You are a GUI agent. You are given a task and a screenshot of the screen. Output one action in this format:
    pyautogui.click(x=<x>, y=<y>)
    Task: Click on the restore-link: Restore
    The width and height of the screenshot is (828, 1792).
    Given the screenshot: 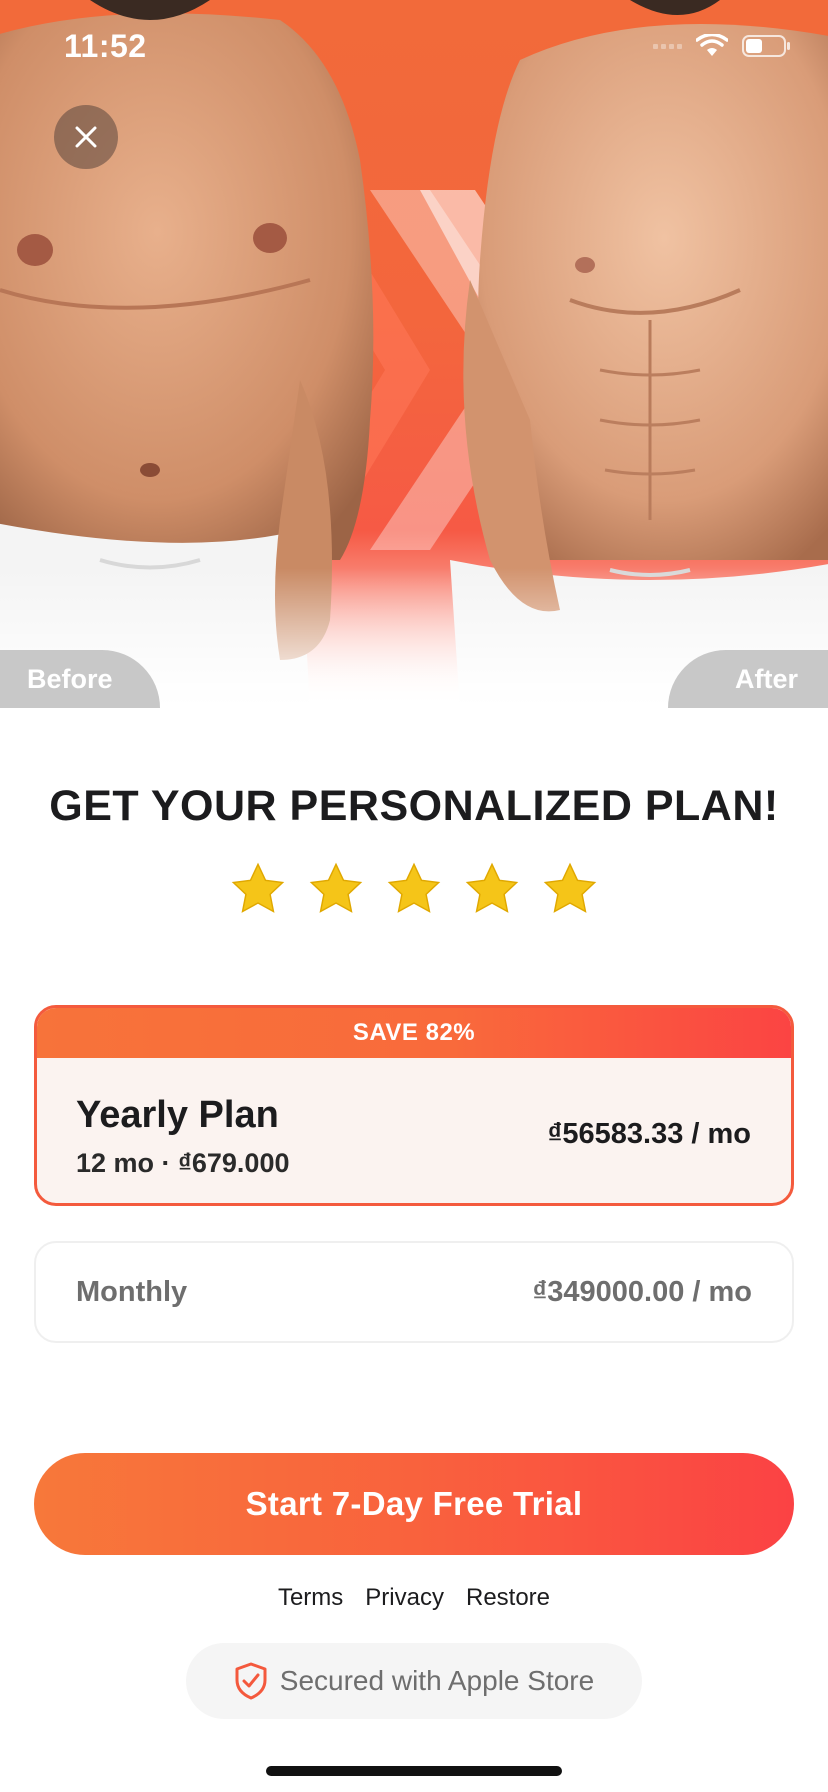 What is the action you would take?
    pyautogui.click(x=508, y=1598)
    